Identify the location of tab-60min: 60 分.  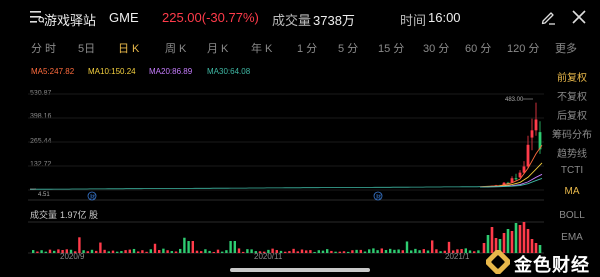
(478, 48).